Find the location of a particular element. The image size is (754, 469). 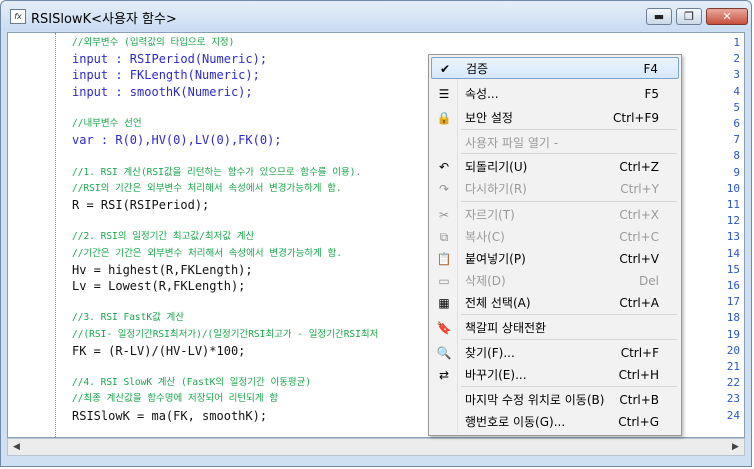

code-line: FK = (R-LV)/(HV-LV)*100; is located at coordinates (158, 351).